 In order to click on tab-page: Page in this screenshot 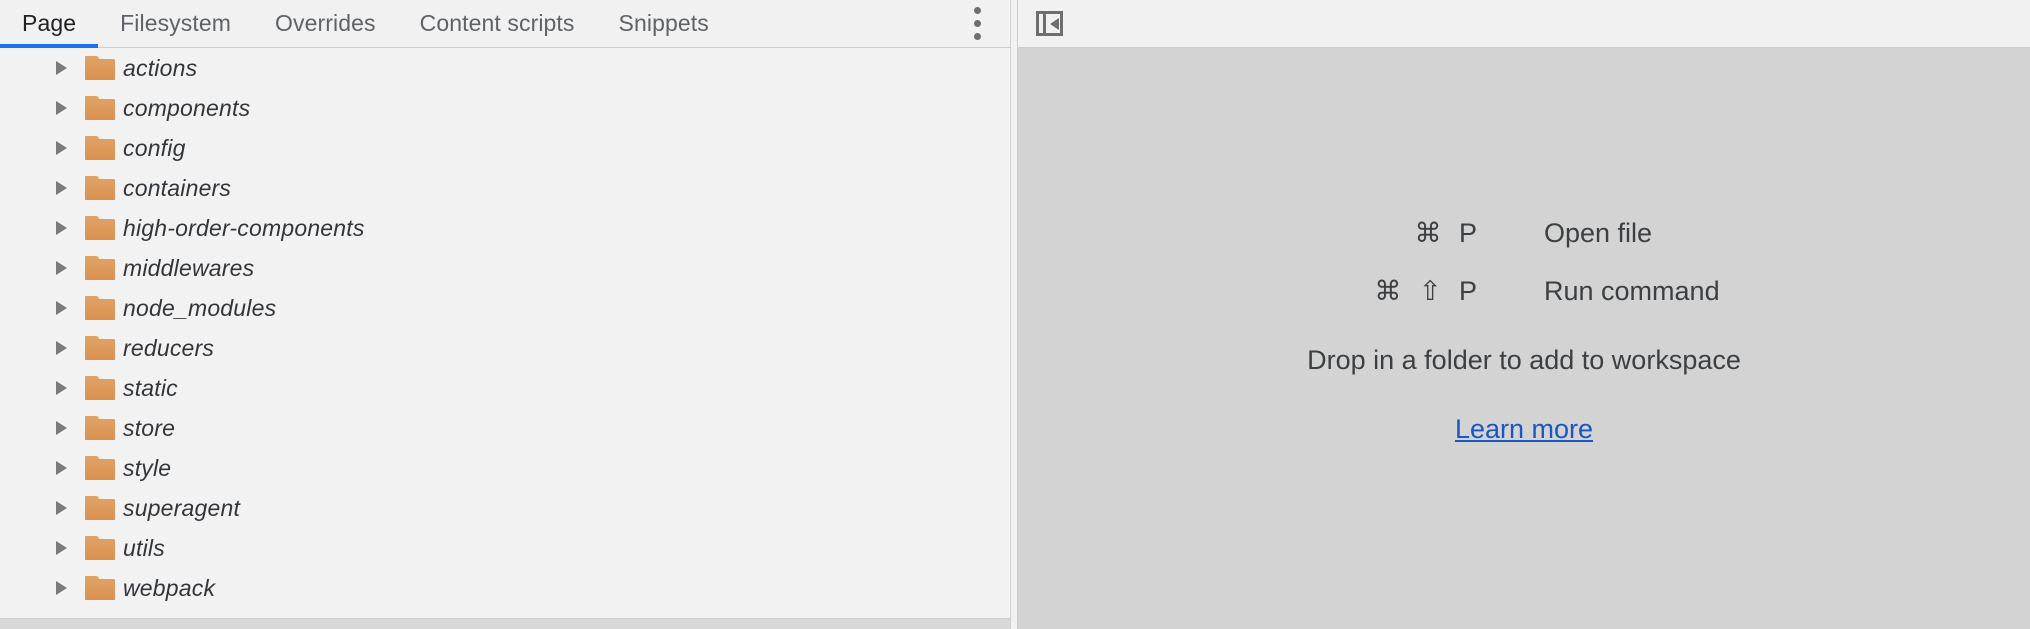, I will do `click(49, 24)`.